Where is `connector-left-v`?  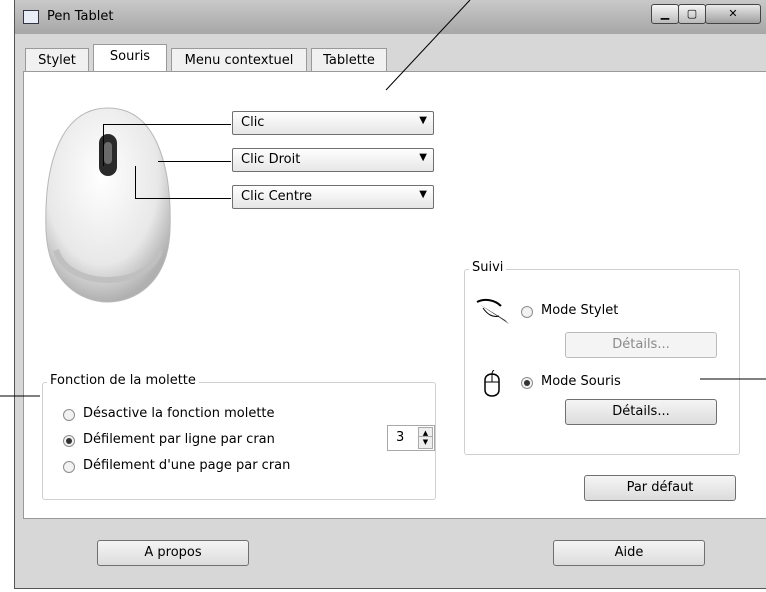
connector-left-v is located at coordinates (103, 145).